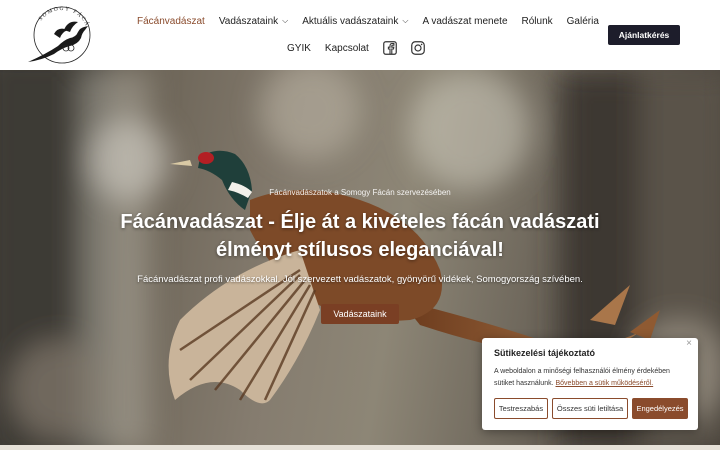 Image resolution: width=720 pixels, height=450 pixels. I want to click on logo: SOMOGY FÁCÁN, so click(60, 35).